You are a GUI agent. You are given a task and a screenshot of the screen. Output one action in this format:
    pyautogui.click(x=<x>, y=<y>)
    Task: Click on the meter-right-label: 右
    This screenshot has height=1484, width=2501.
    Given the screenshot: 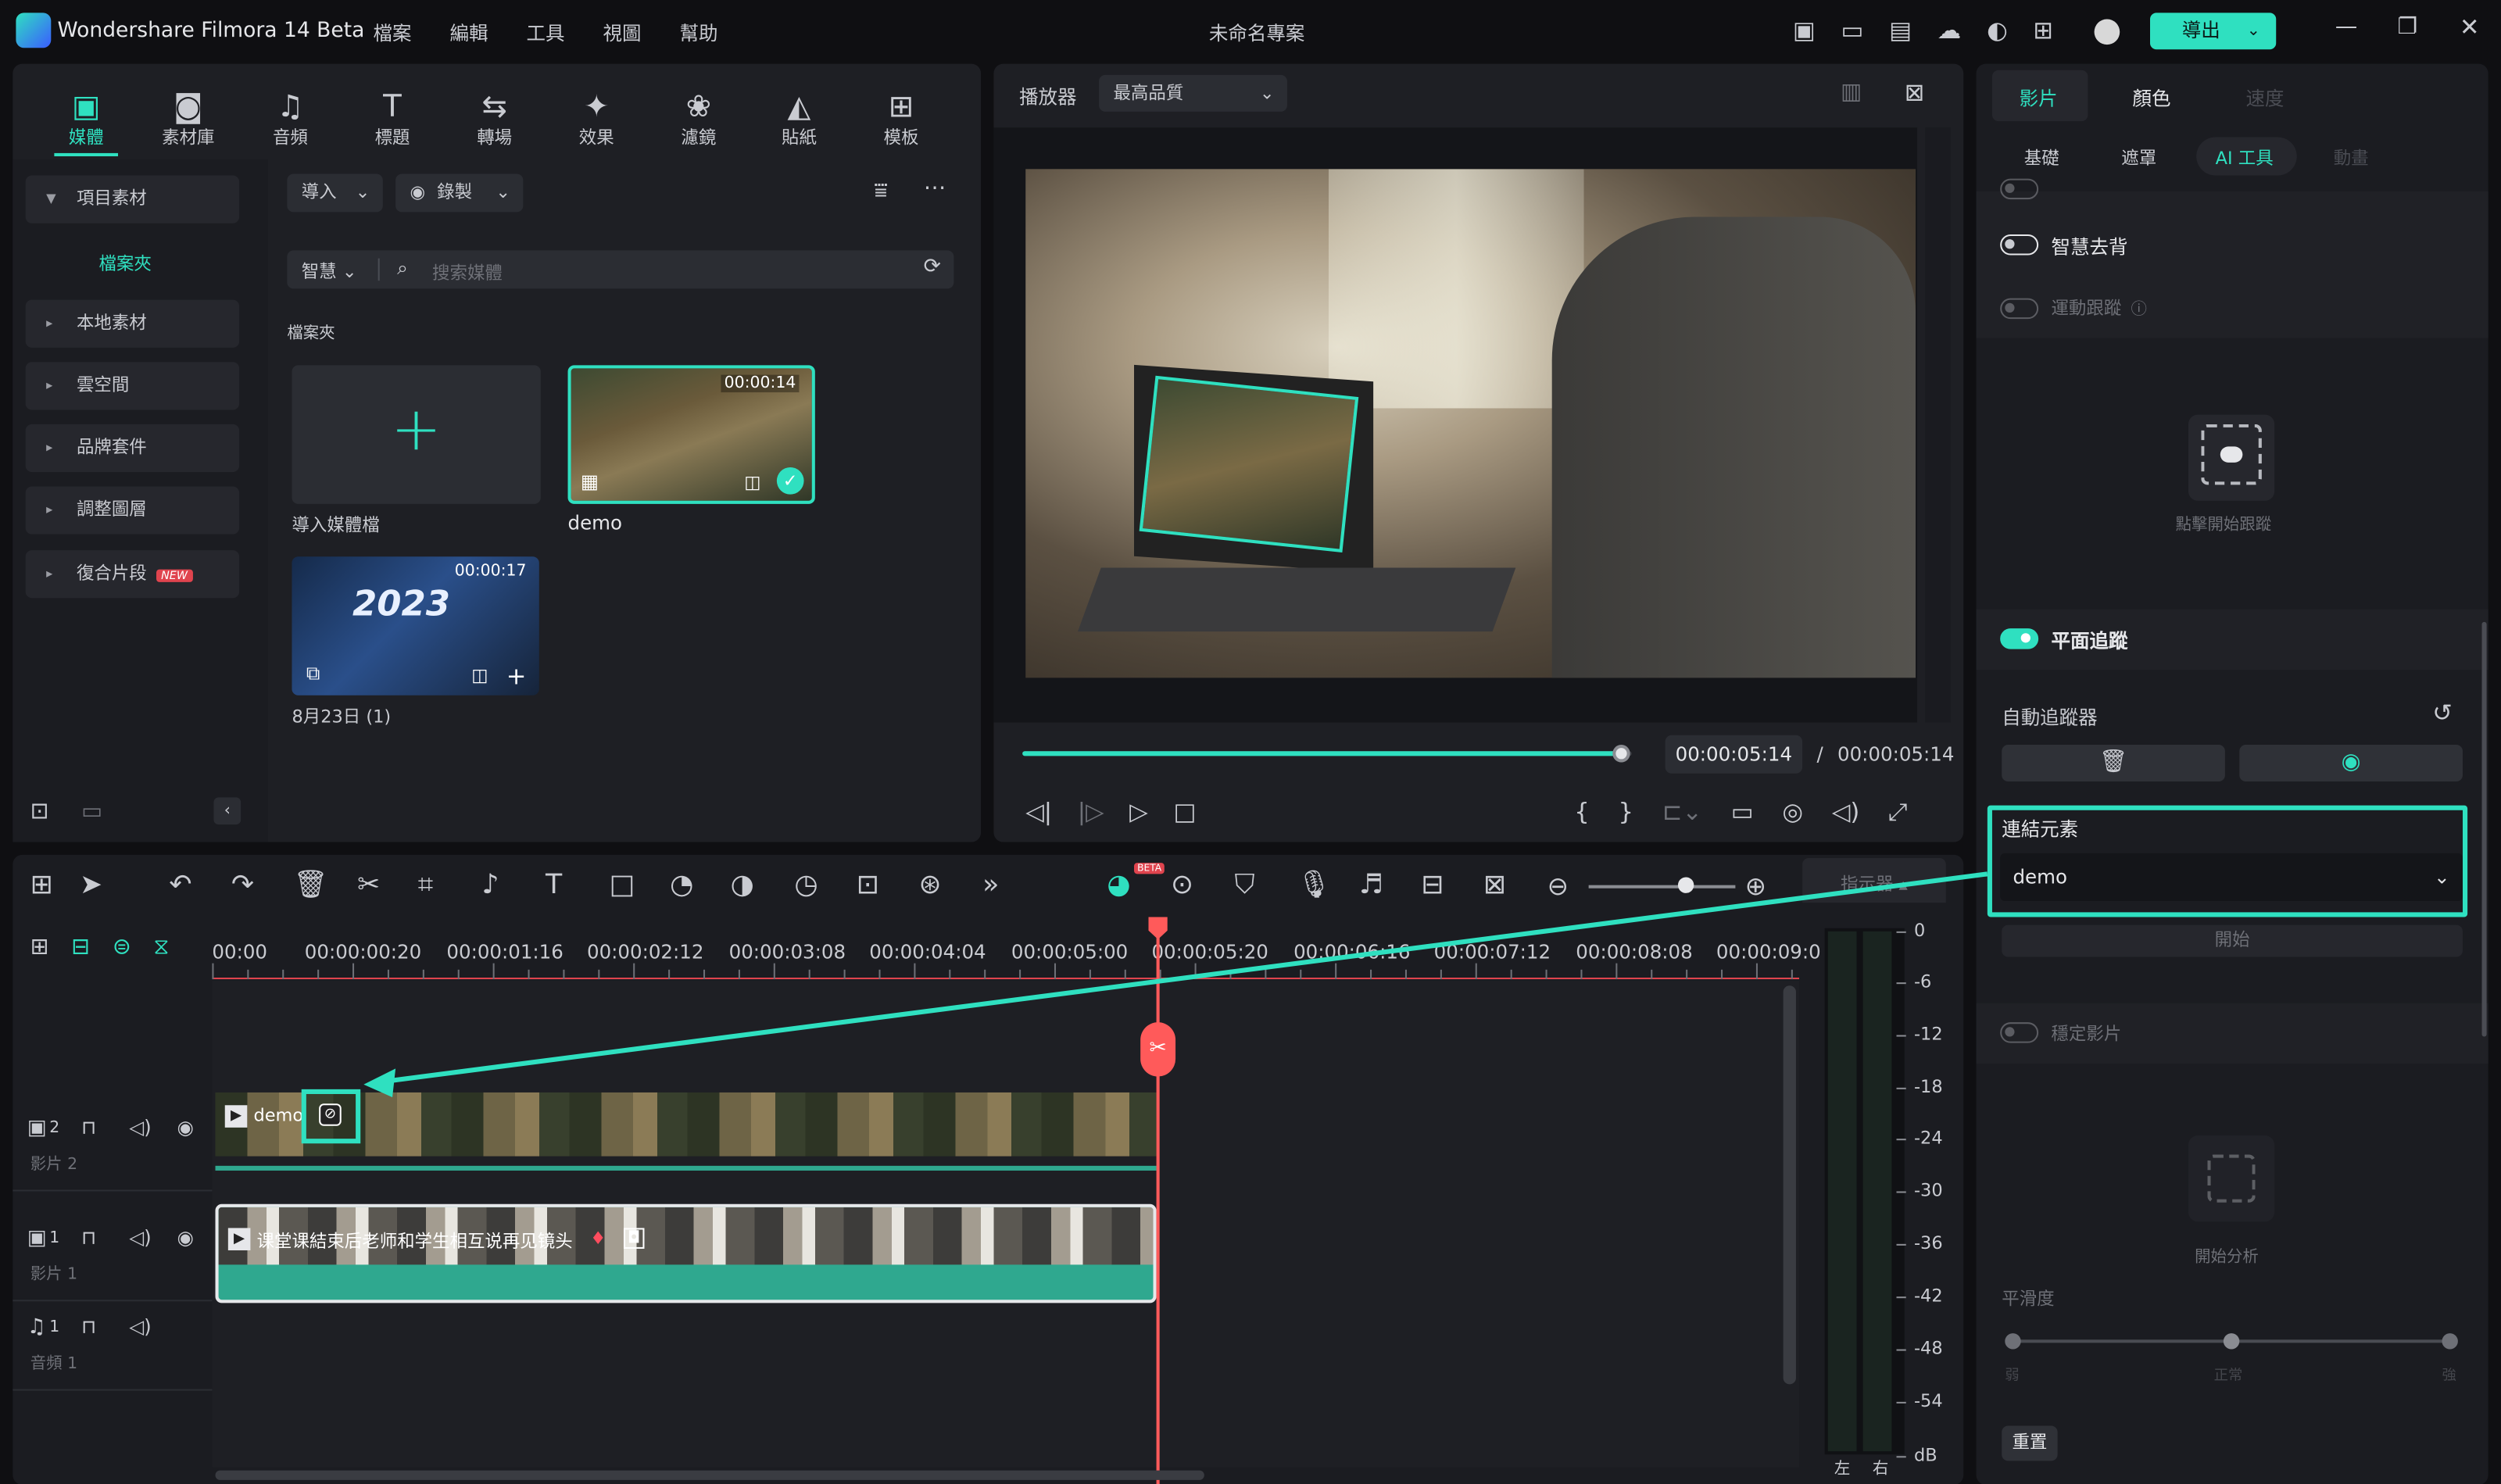 What is the action you would take?
    pyautogui.click(x=1881, y=1470)
    